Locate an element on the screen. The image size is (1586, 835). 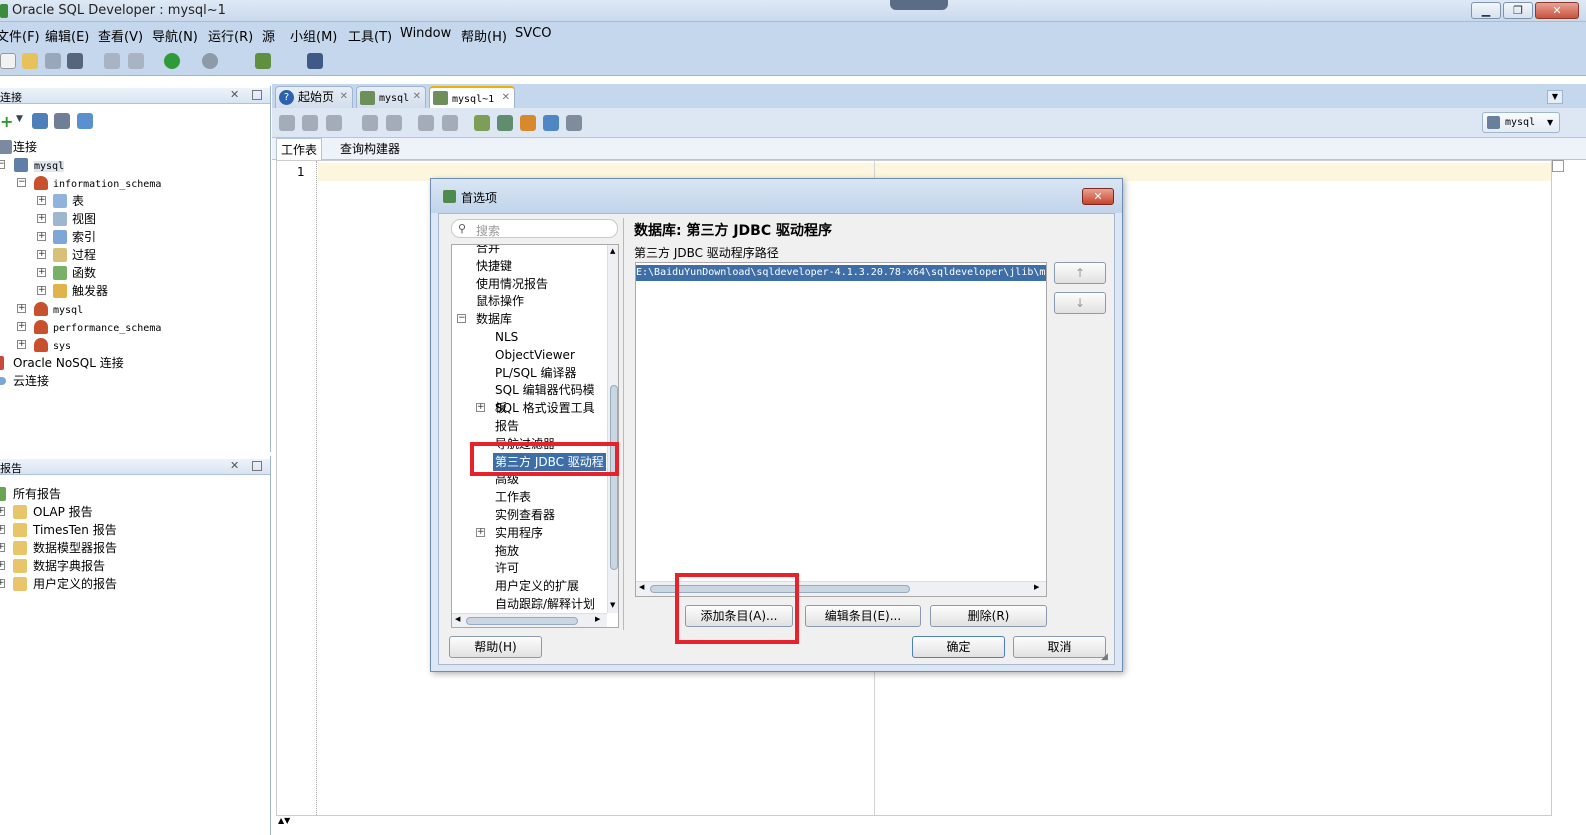
close-window-button: ✕ is located at coordinates (1557, 10).